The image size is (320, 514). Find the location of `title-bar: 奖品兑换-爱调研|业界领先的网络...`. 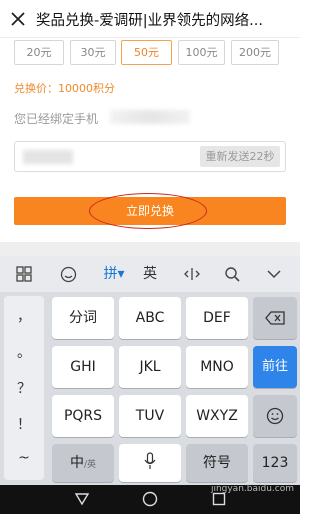

title-bar: 奖品兑换-爱调研|业界领先的网络... is located at coordinates (150, 19).